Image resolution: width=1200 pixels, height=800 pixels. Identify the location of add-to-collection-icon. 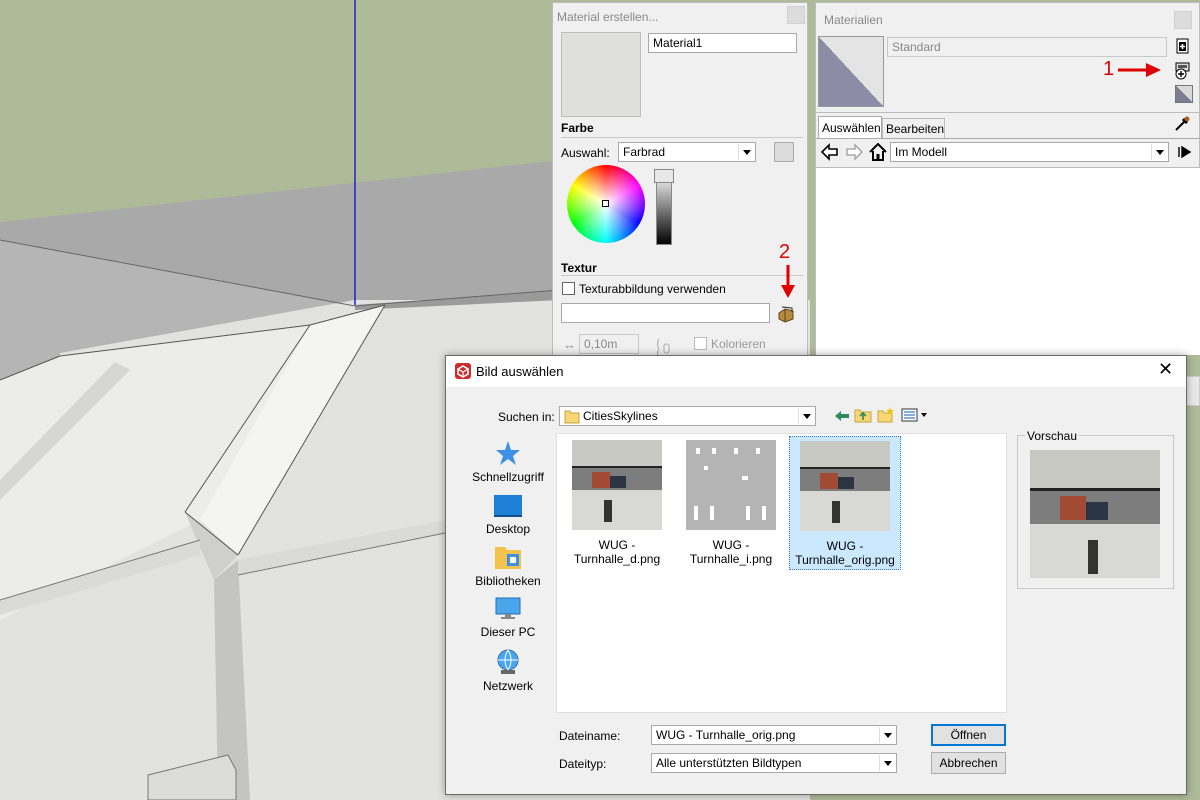
(1183, 71).